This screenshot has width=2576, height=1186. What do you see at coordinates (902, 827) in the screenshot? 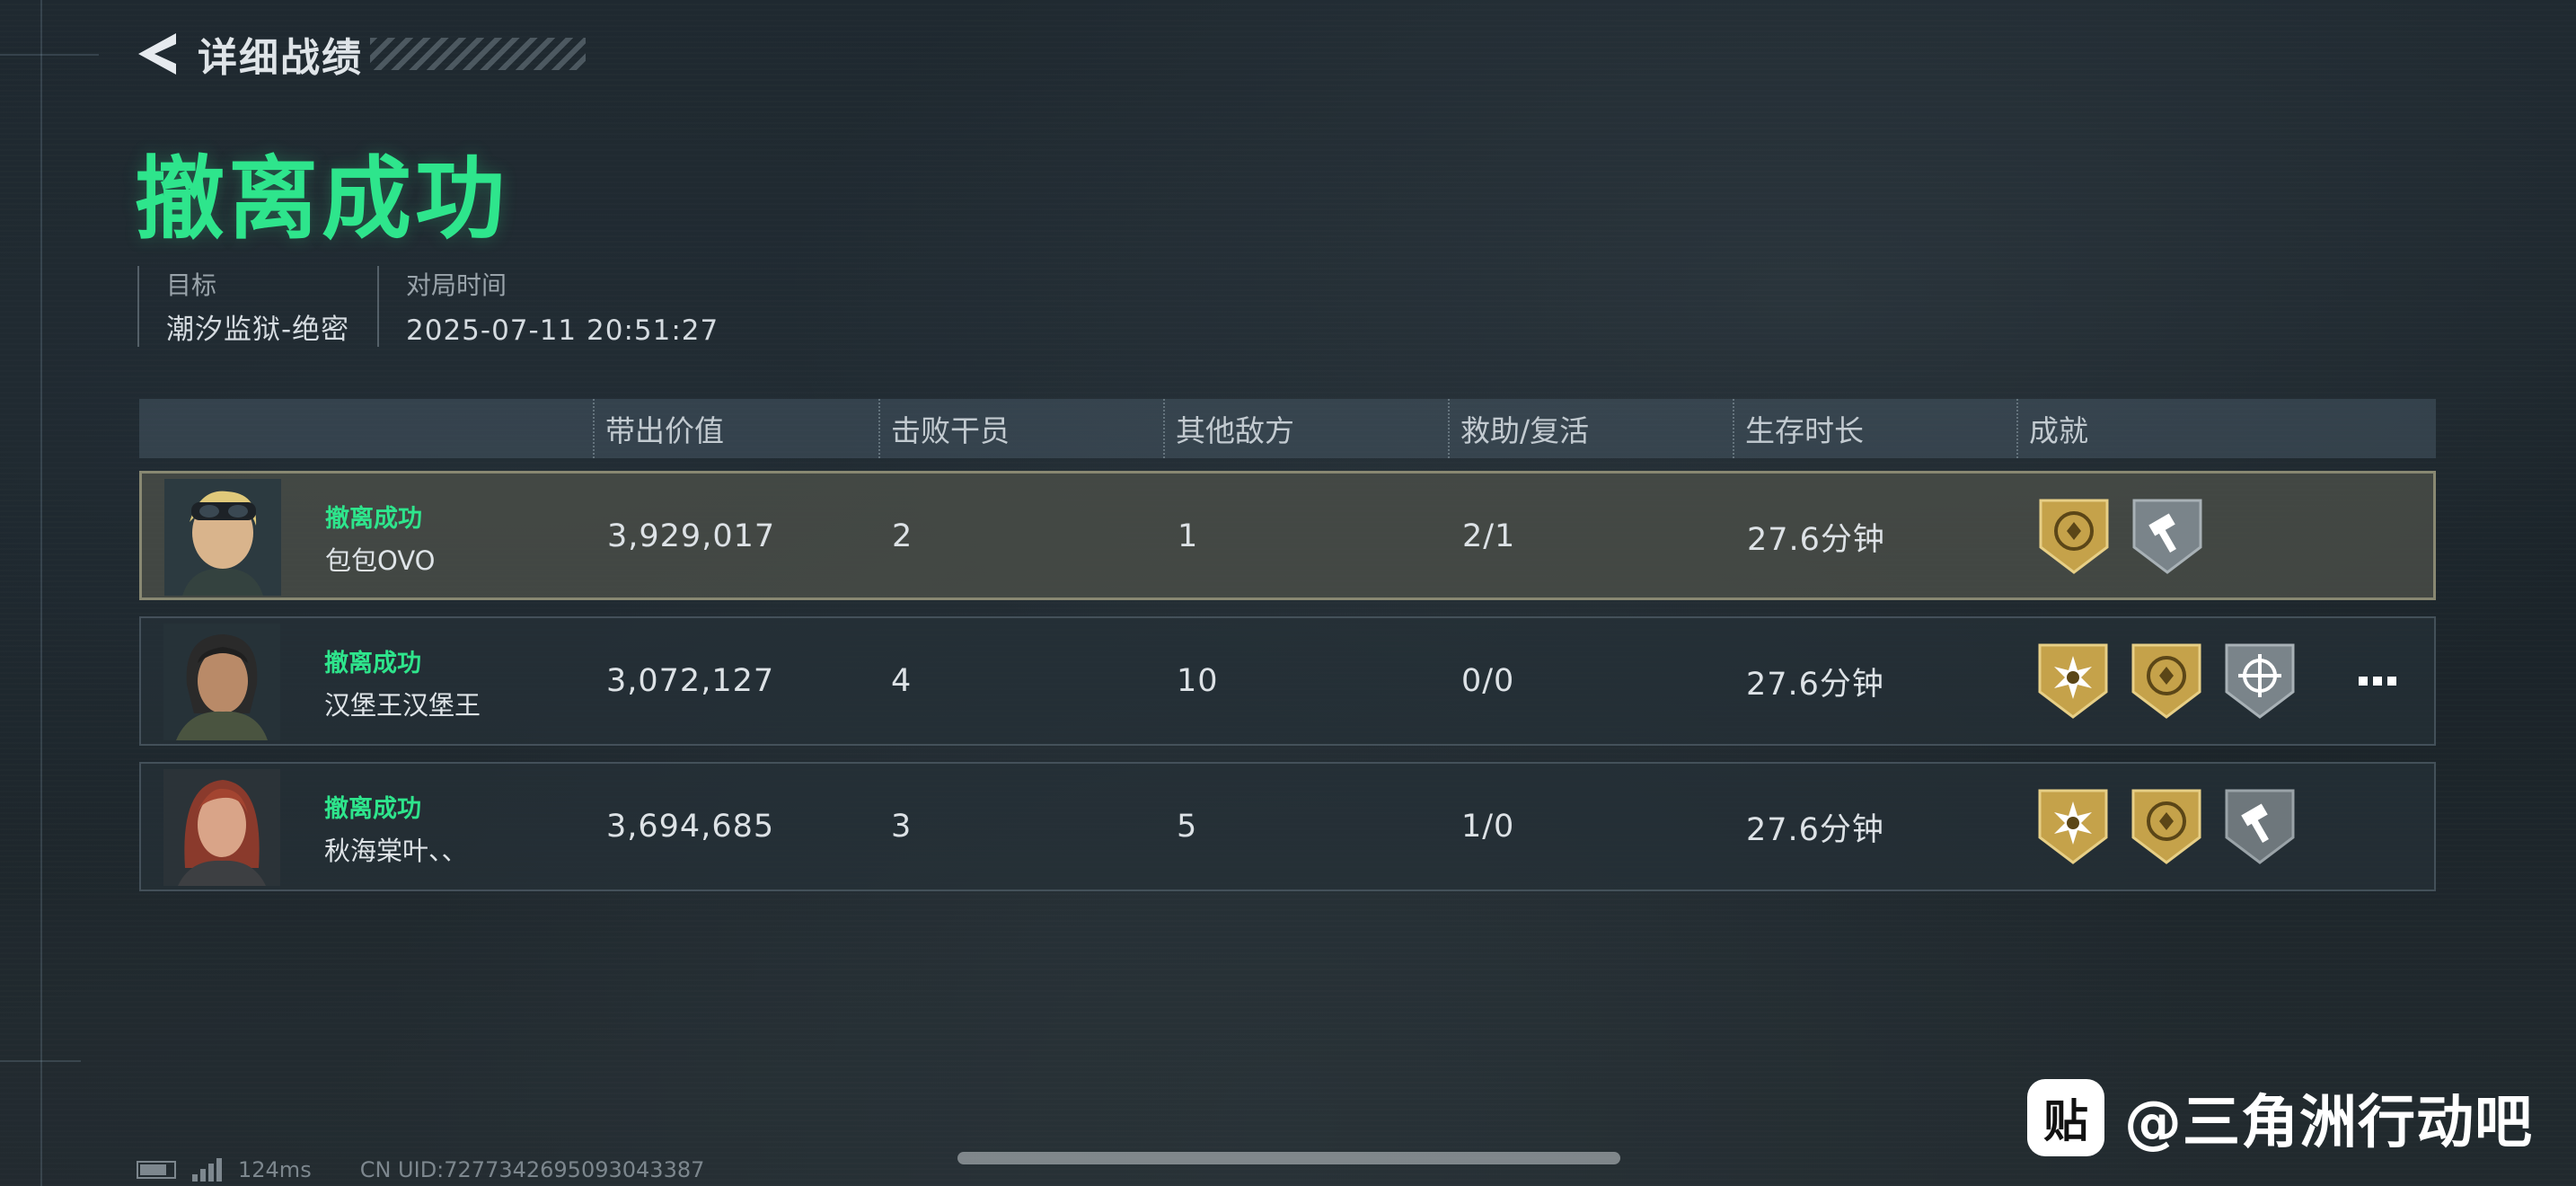
I see `kills-count: 3` at bounding box center [902, 827].